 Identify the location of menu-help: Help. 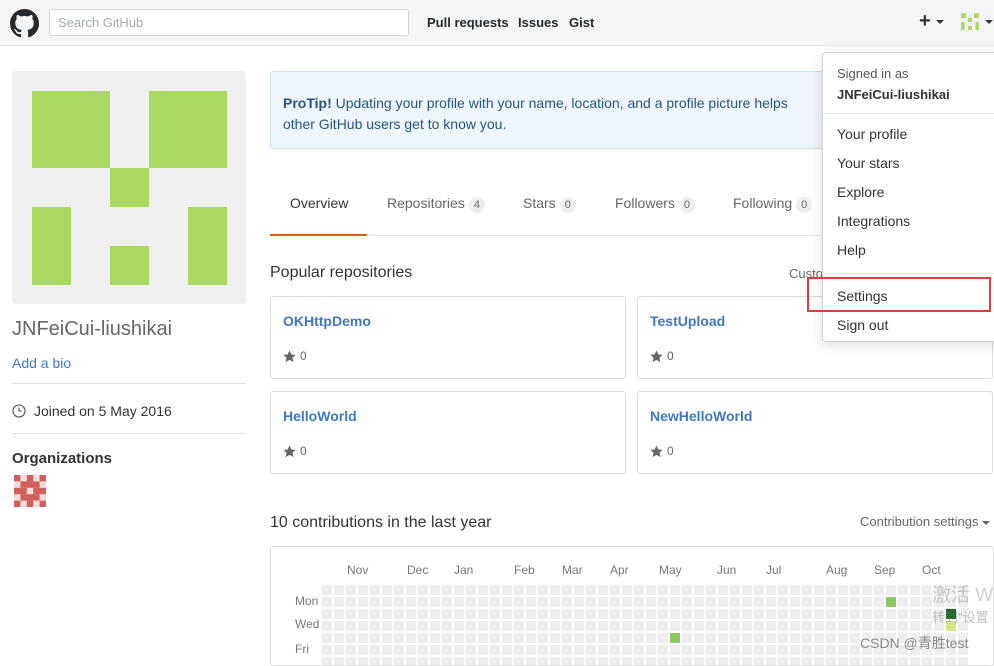
(851, 250).